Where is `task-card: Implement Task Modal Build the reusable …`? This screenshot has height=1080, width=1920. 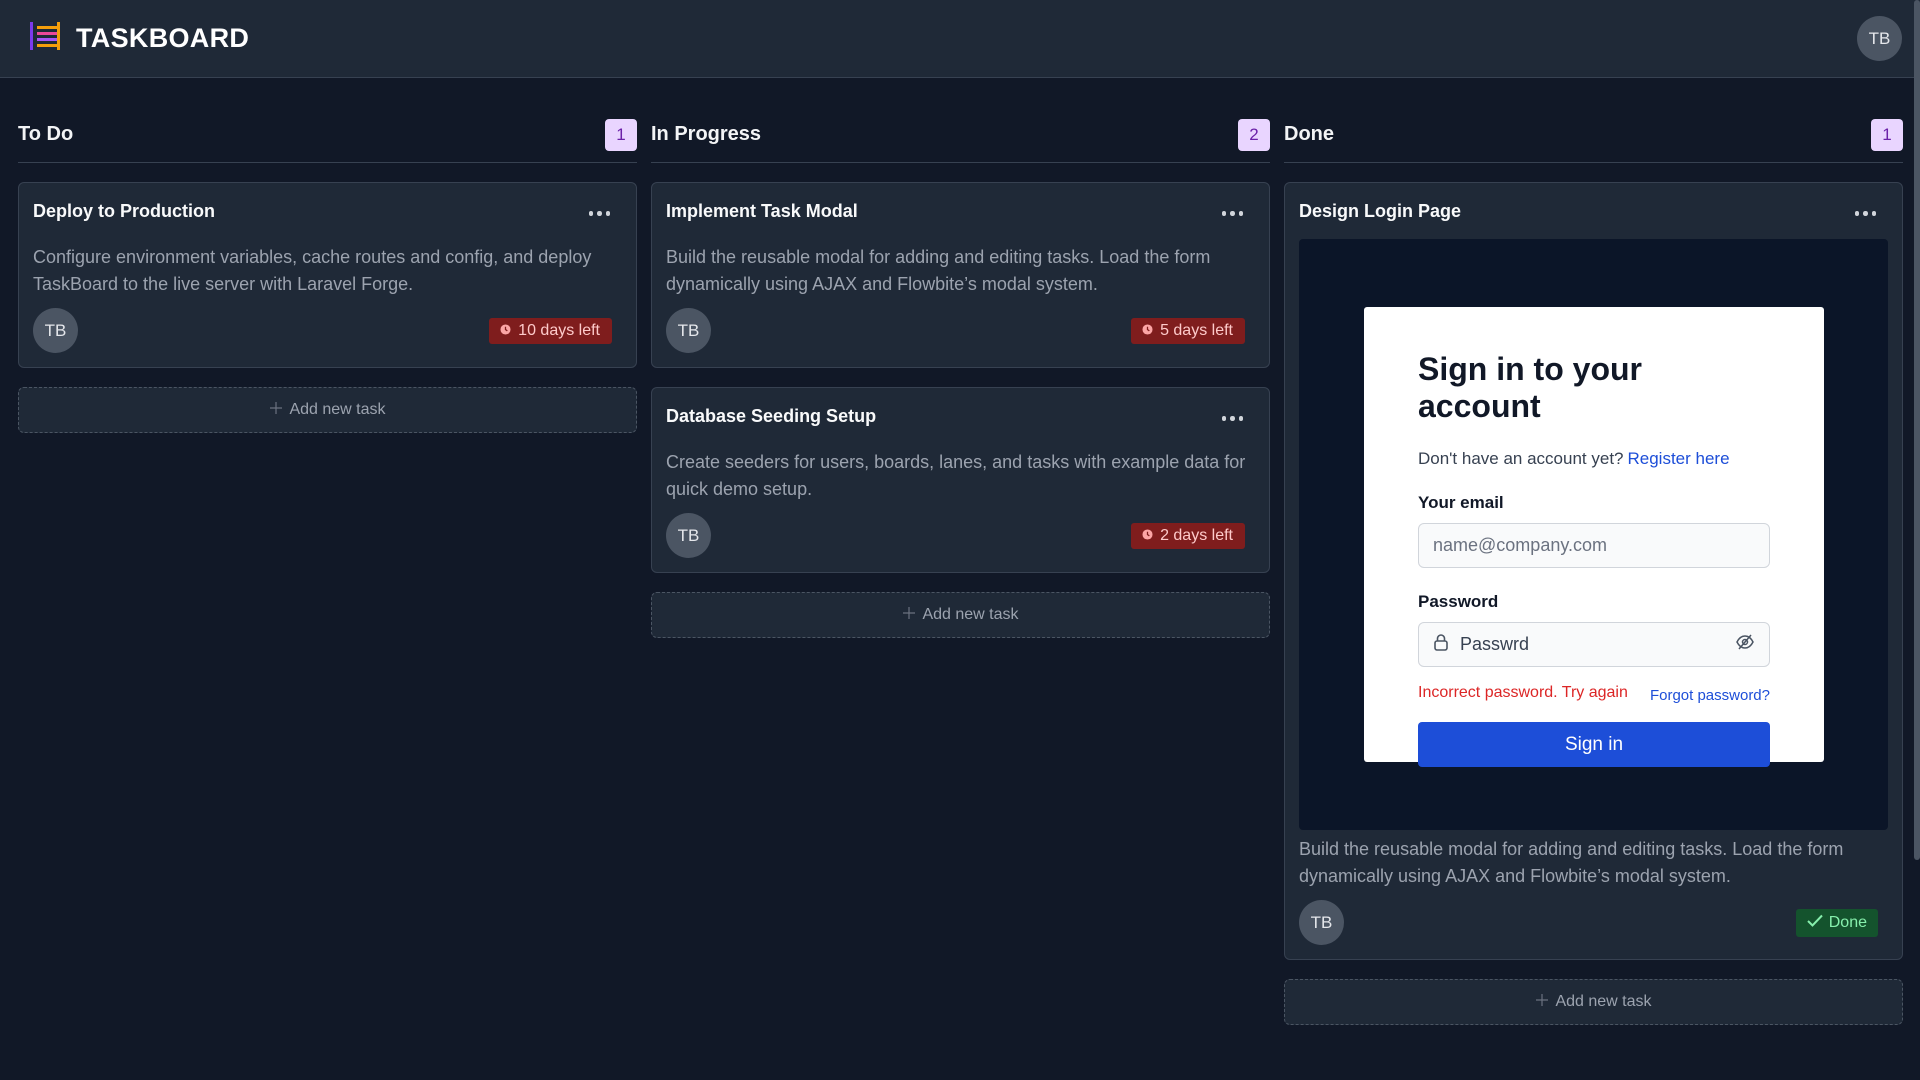 task-card: Implement Task Modal Build the reusable … is located at coordinates (960, 275).